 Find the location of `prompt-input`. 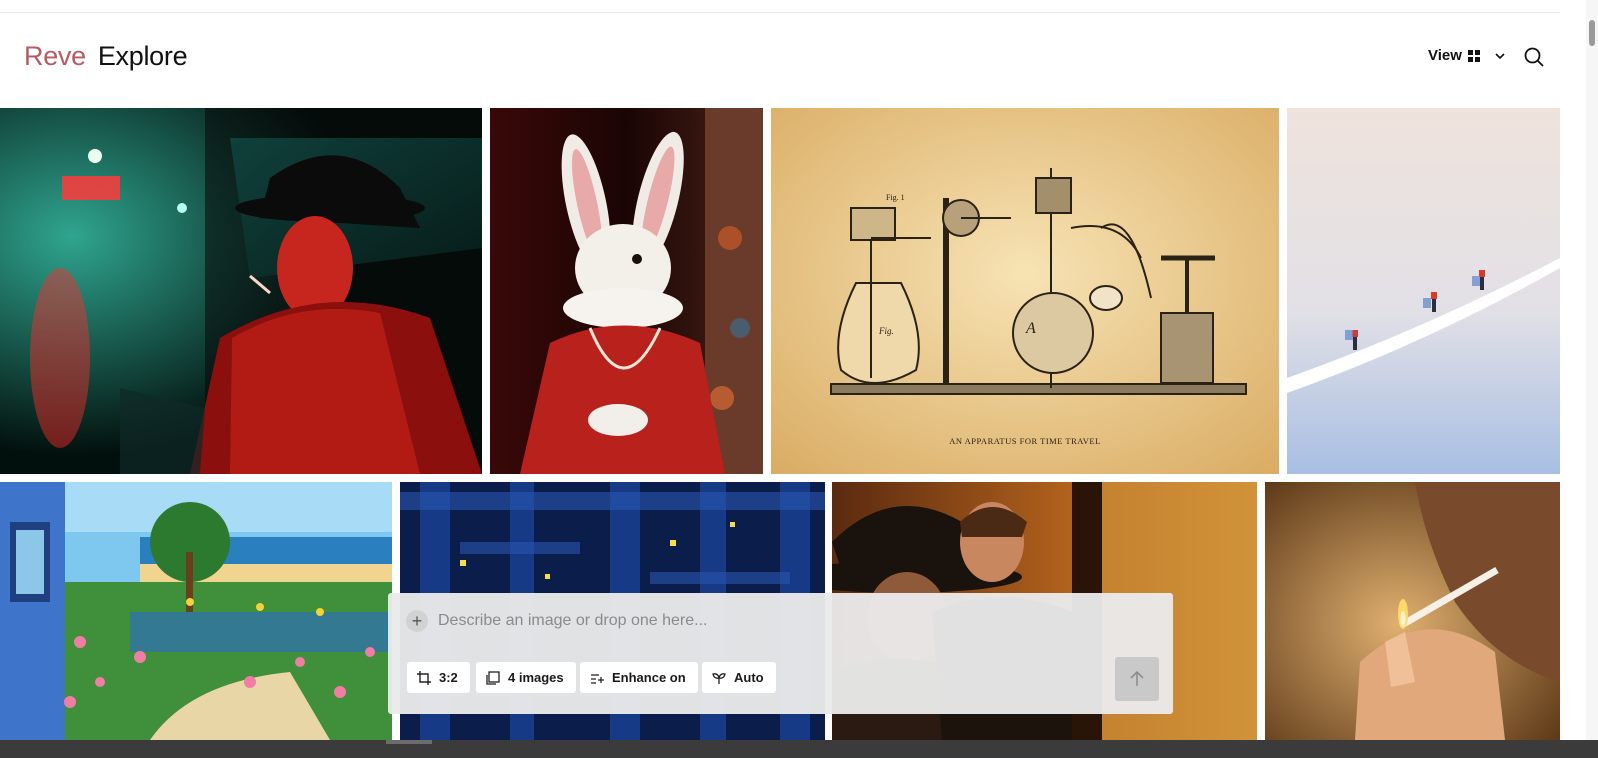

prompt-input is located at coordinates (763, 621).